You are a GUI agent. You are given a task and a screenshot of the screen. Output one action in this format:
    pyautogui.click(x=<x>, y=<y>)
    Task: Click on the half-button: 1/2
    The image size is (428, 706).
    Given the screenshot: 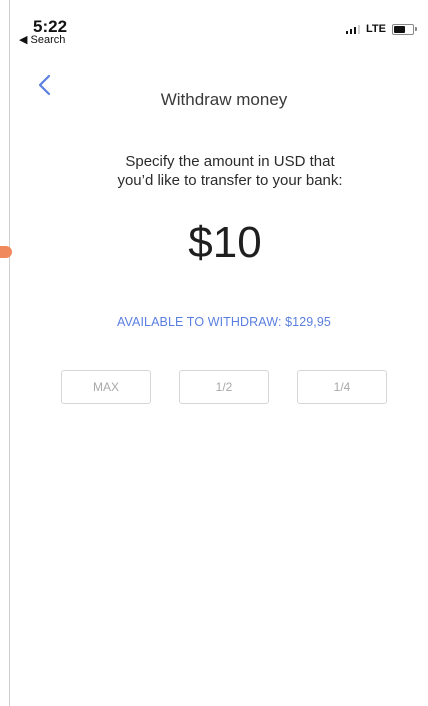 What is the action you would take?
    pyautogui.click(x=224, y=387)
    